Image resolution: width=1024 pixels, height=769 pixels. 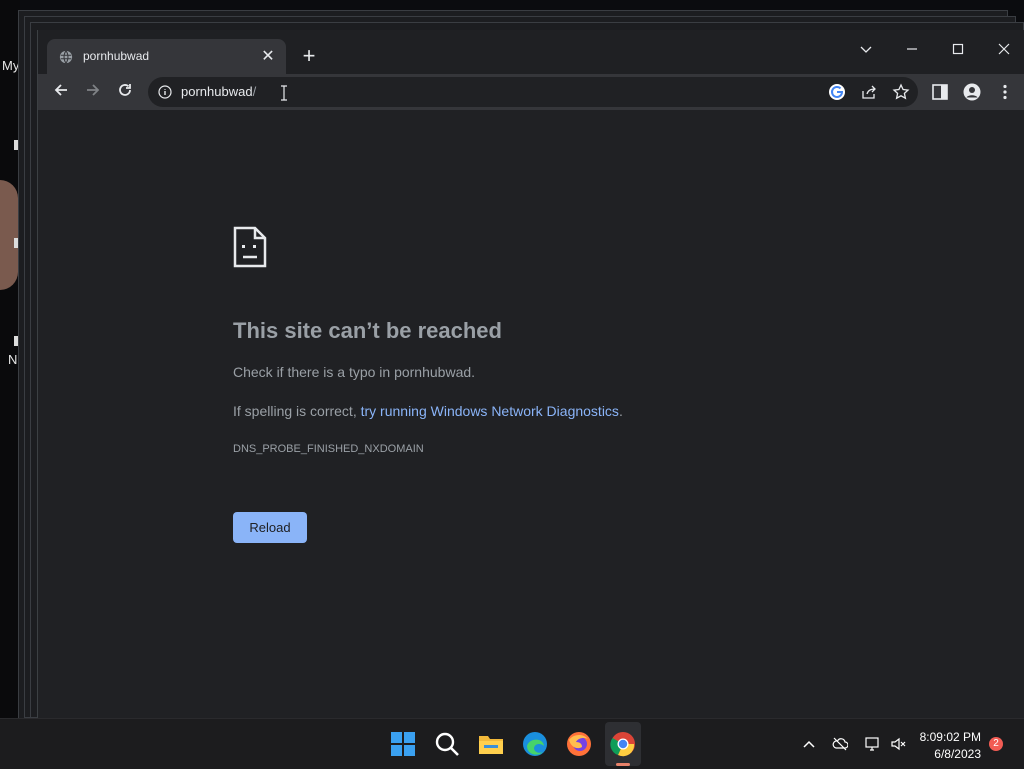 I want to click on arrow-left-icon, so click(x=60, y=90).